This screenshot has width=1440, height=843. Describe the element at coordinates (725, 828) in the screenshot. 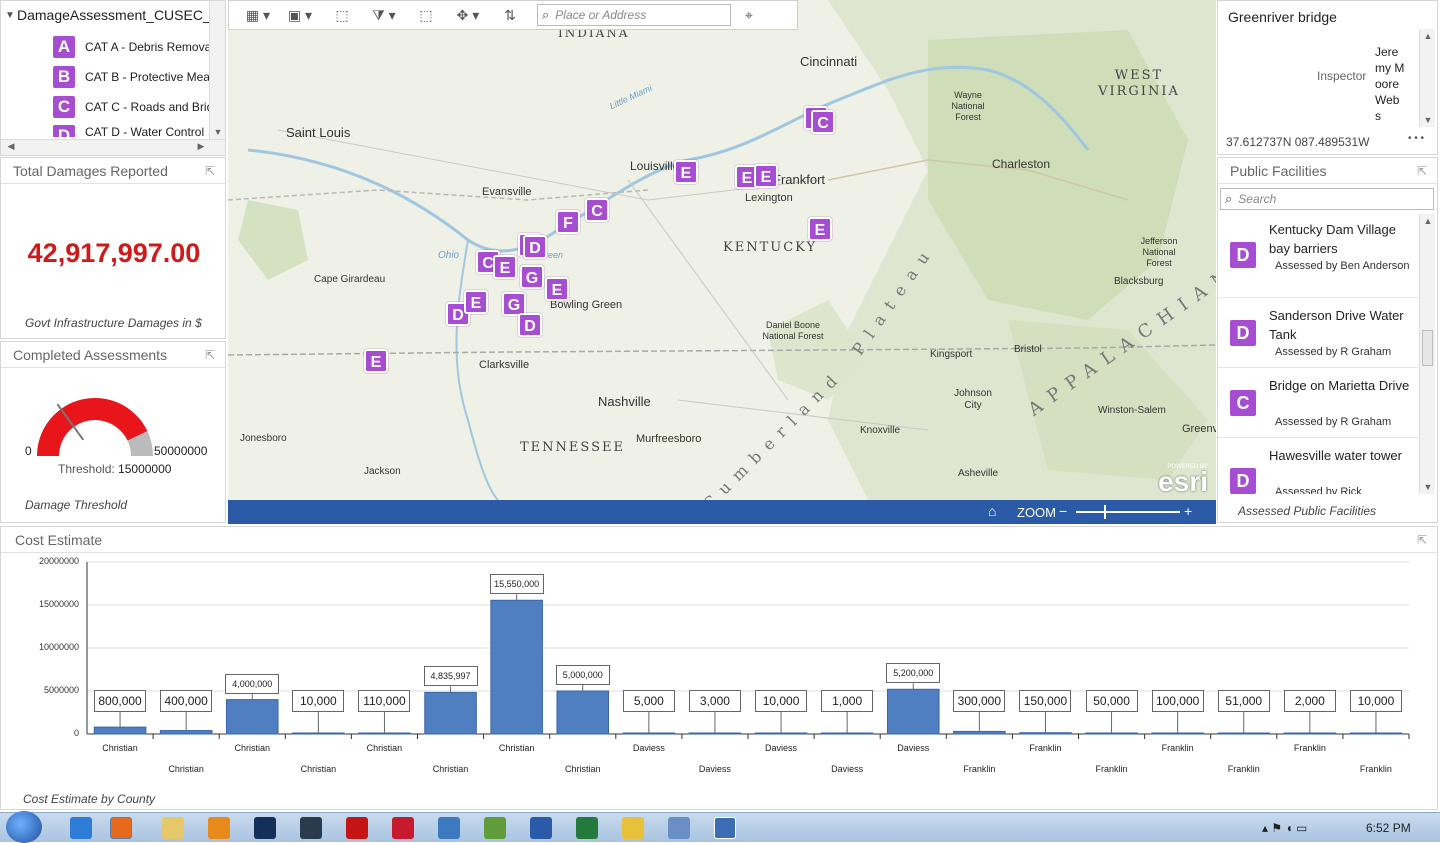

I see `remote-desktop-icon` at that location.